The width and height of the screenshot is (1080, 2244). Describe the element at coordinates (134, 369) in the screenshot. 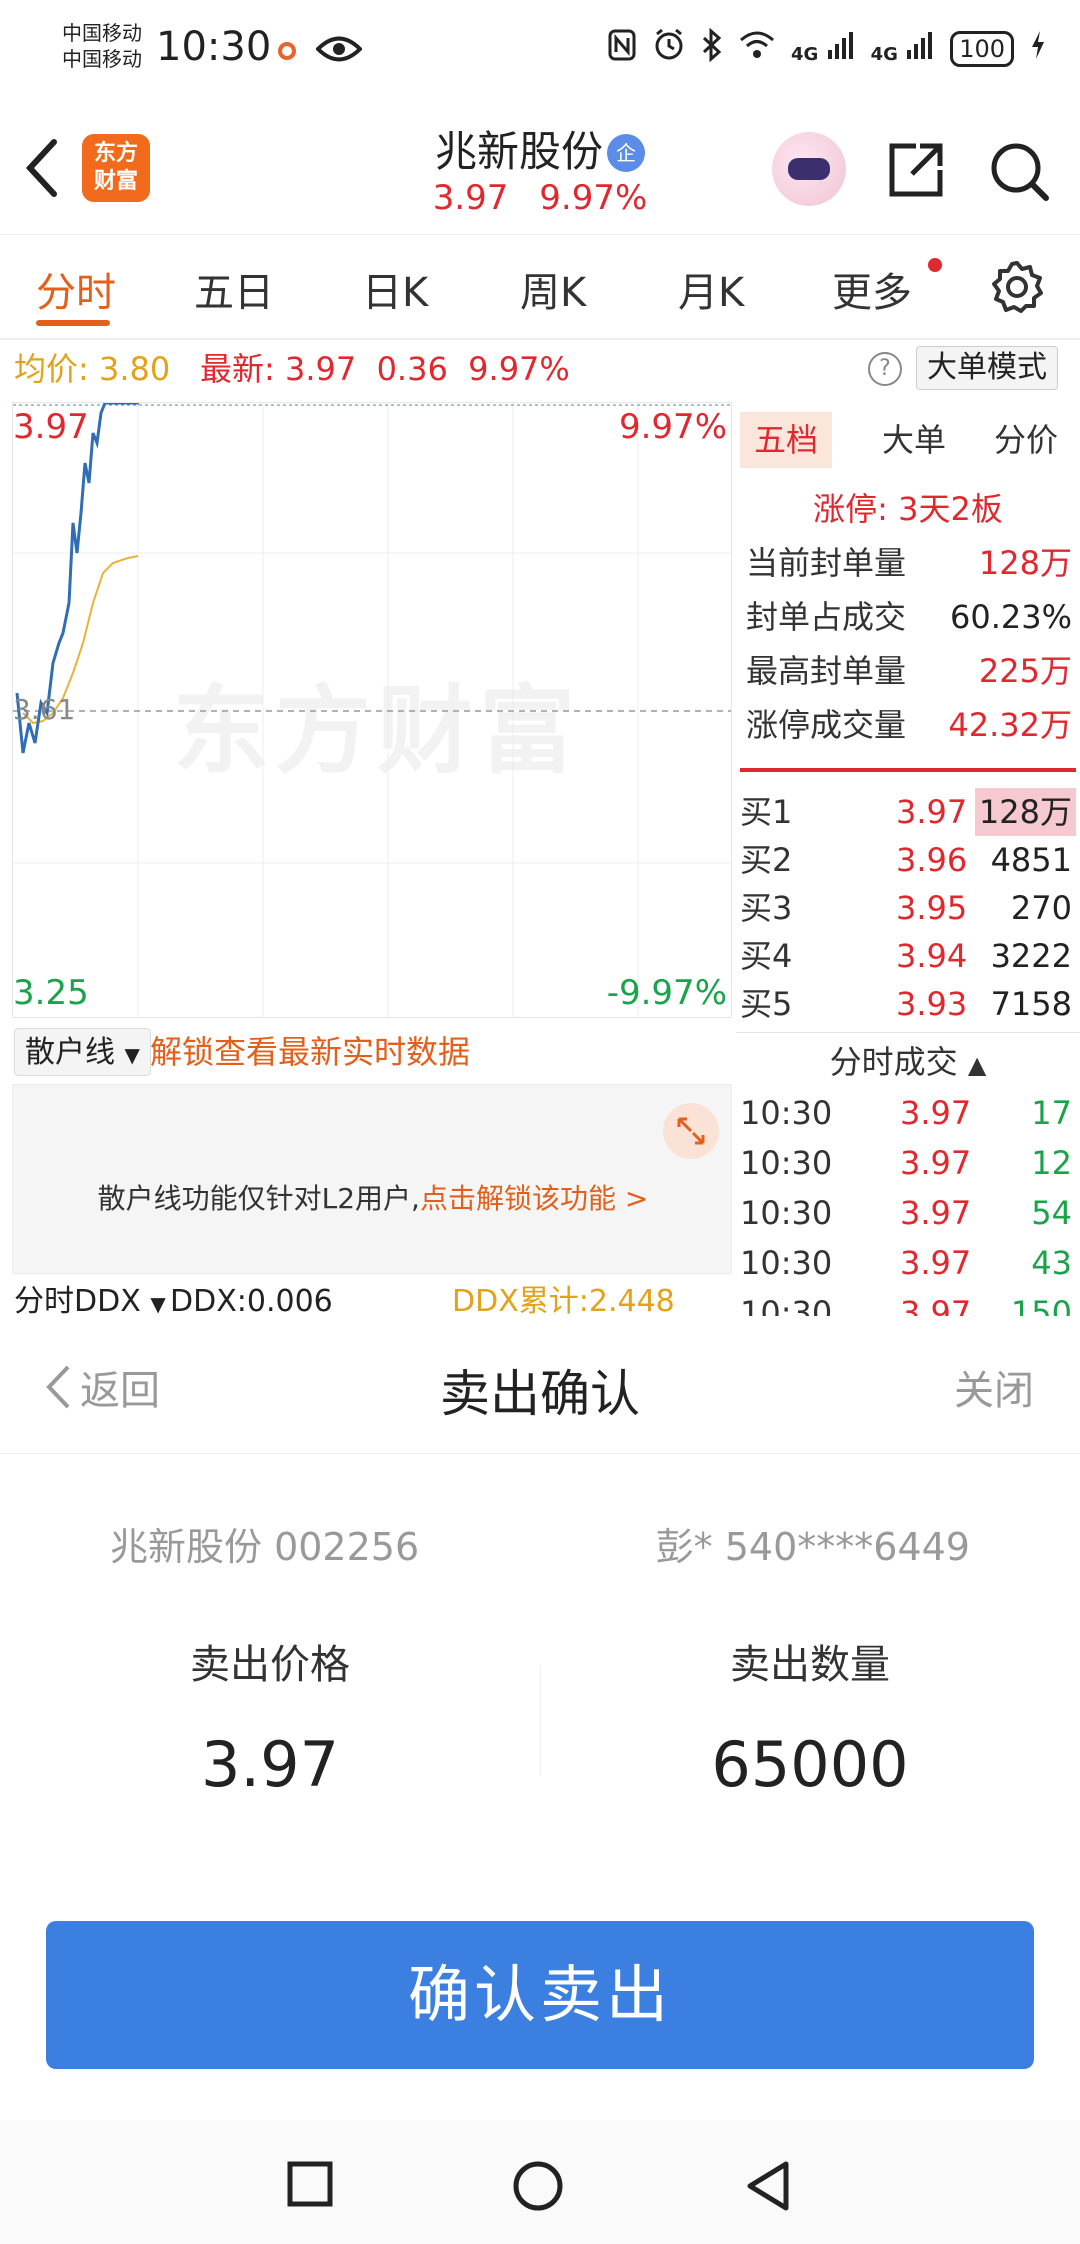

I see `avg-price-value: 3.80` at that location.